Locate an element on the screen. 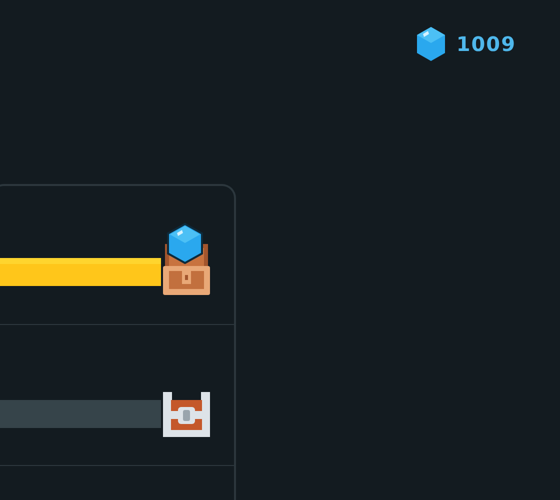  gem-icon is located at coordinates (431, 44).